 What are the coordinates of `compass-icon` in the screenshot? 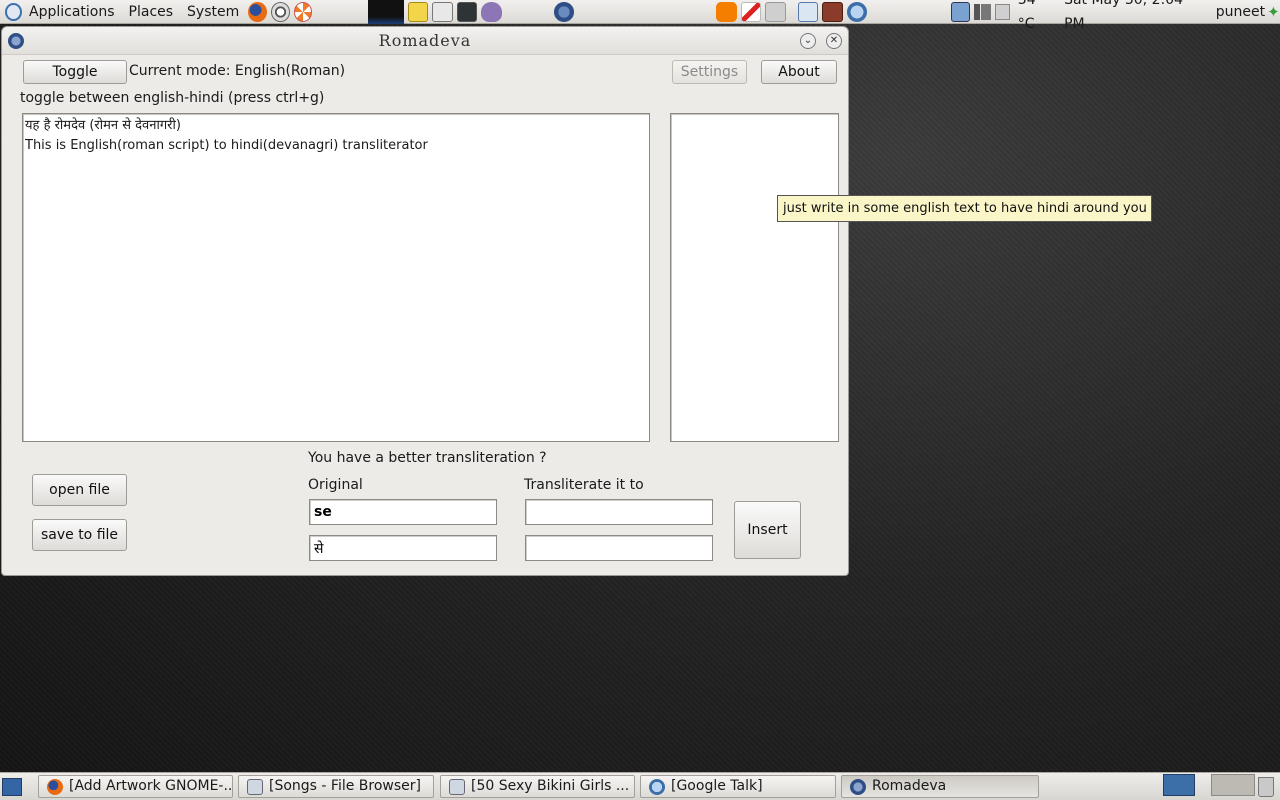 It's located at (280, 11).